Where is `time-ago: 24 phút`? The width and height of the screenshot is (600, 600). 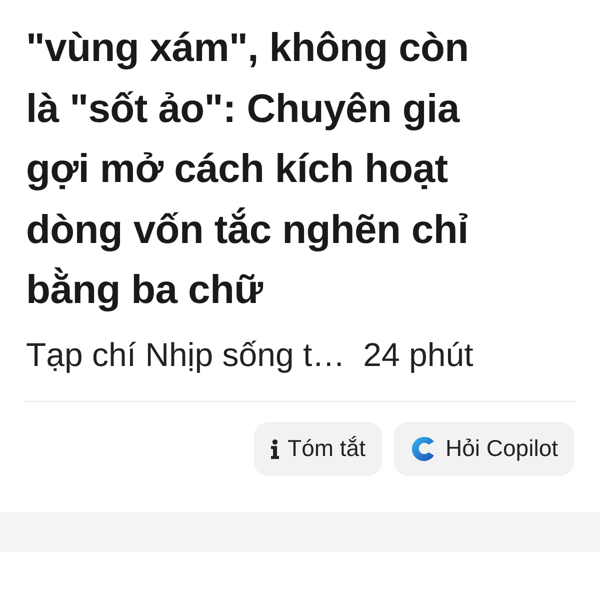 time-ago: 24 phút is located at coordinates (418, 354).